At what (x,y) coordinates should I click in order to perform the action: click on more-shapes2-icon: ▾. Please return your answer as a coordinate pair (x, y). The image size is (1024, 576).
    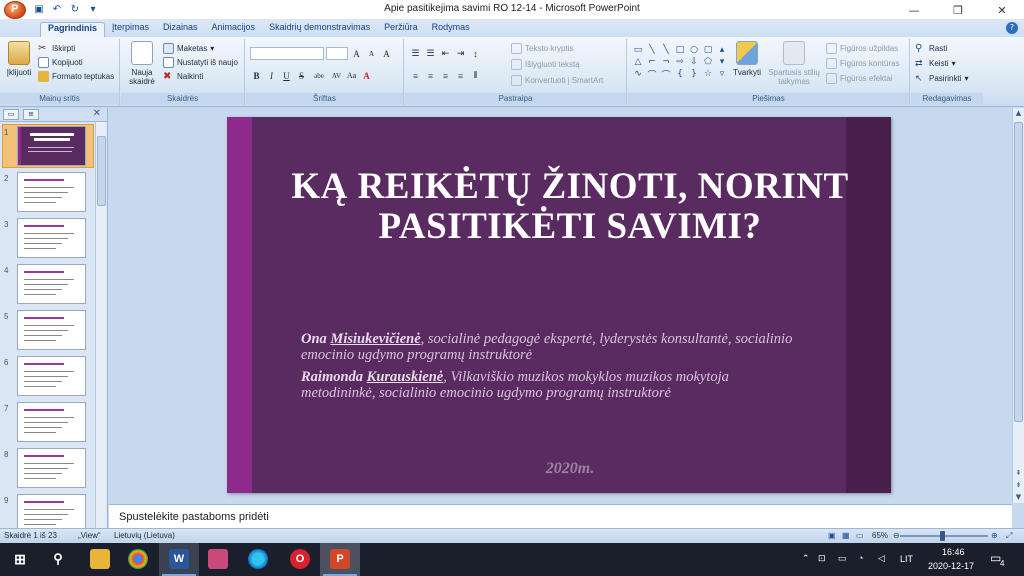
    Looking at the image, I should click on (722, 62).